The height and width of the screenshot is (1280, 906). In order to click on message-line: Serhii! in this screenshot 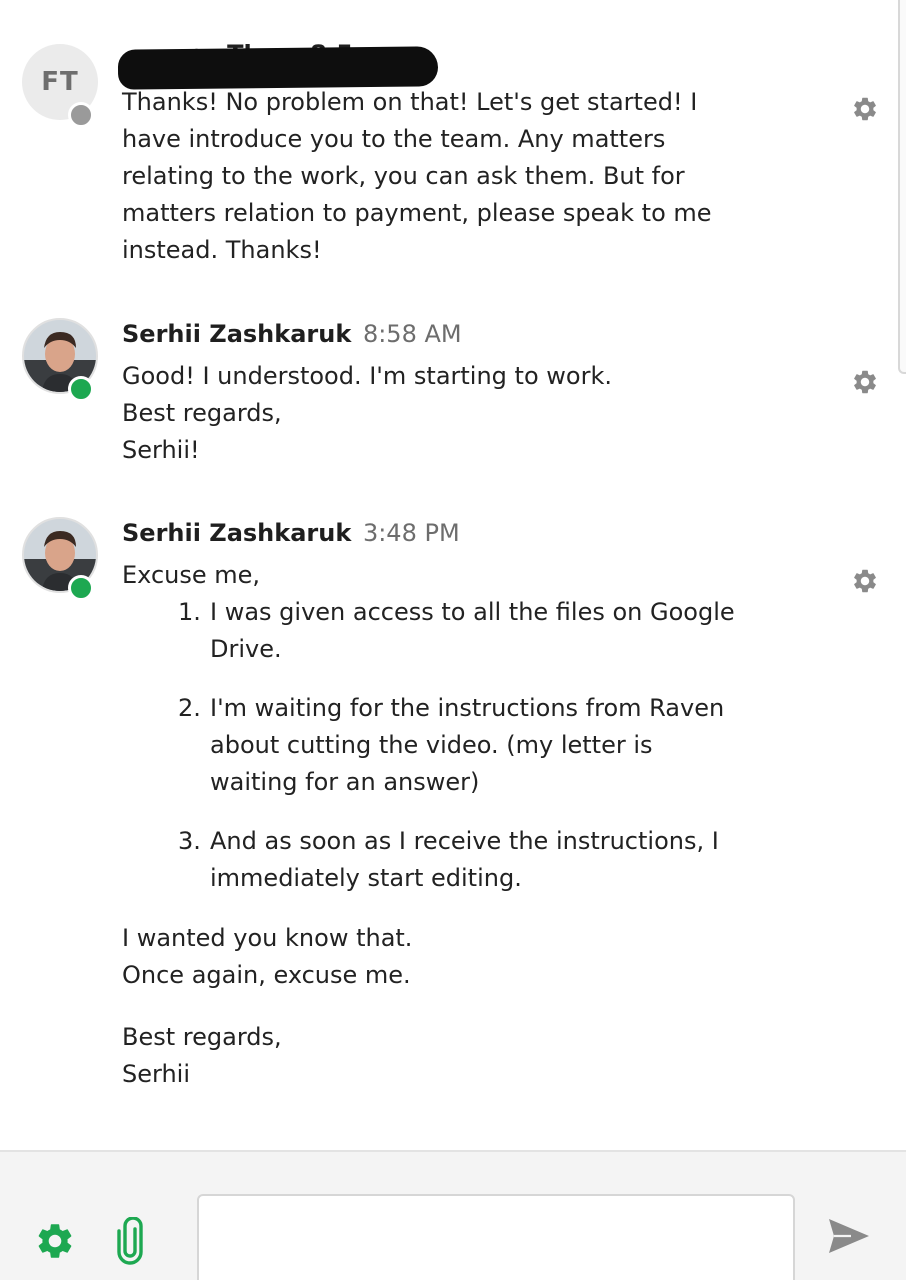, I will do `click(161, 450)`.